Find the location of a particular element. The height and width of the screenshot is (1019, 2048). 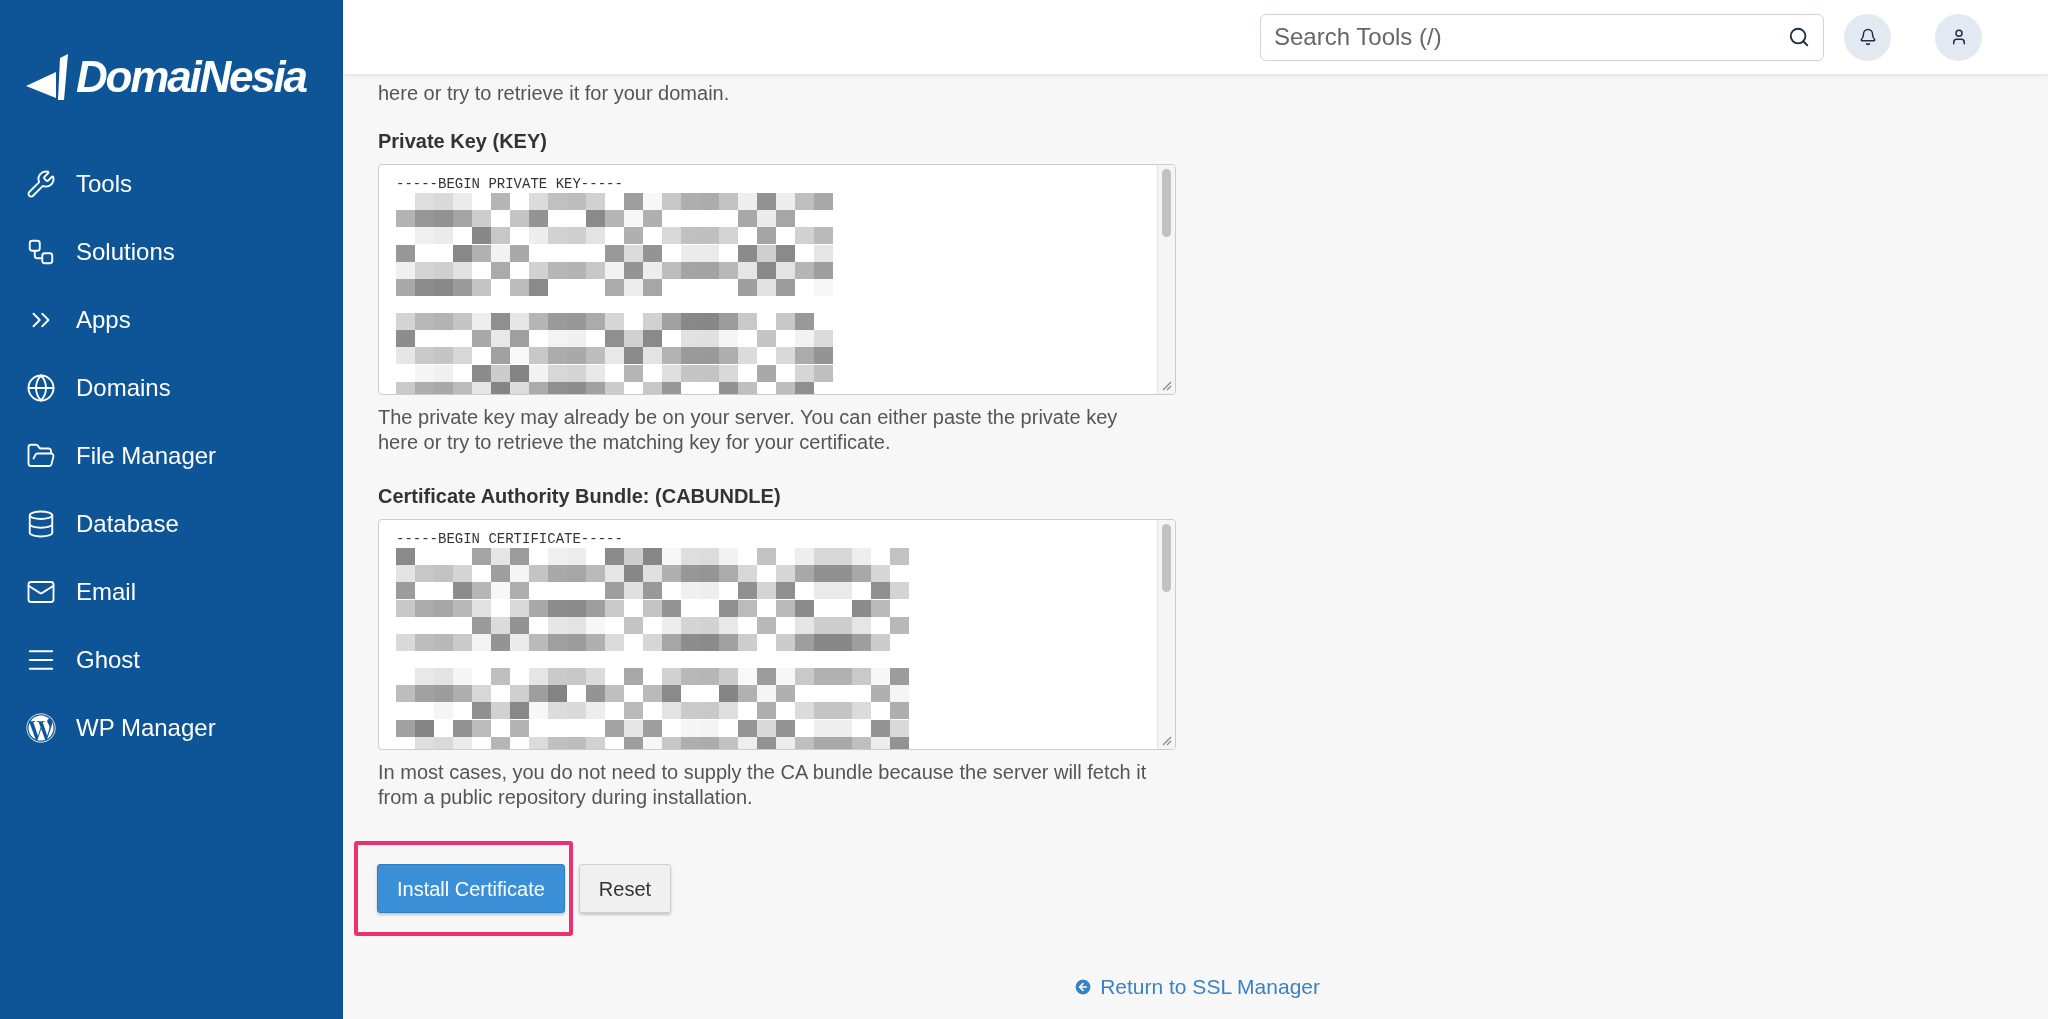

workflow-icon is located at coordinates (41, 252).